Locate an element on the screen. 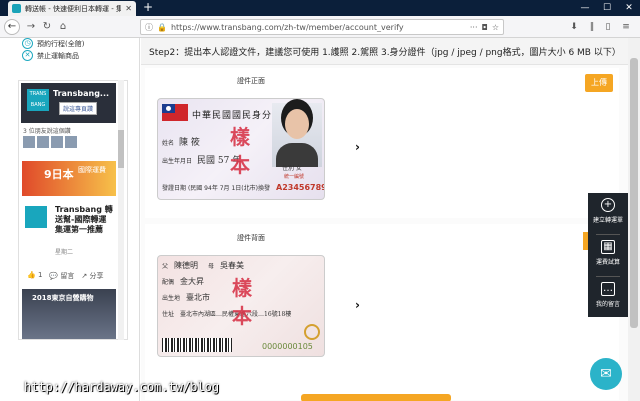 The width and height of the screenshot is (640, 401). fb-post-subtitle: 國際運費 is located at coordinates (92, 170).